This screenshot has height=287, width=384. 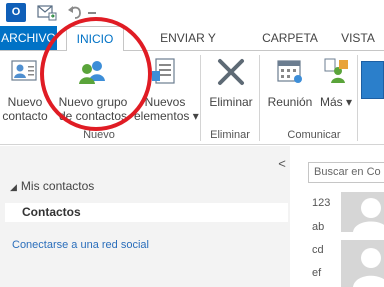 What do you see at coordinates (75, 12) in the screenshot?
I see `undo-icon` at bounding box center [75, 12].